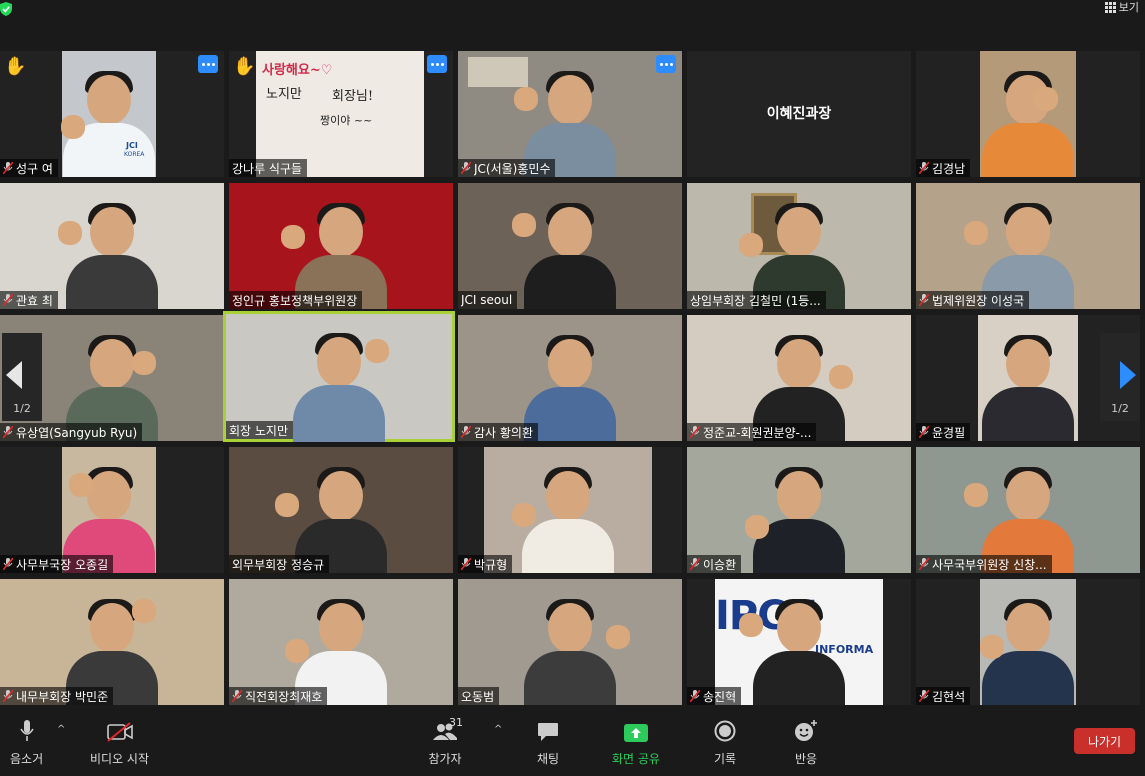 The height and width of the screenshot is (776, 1145). Describe the element at coordinates (339, 376) in the screenshot. I see `video-tile-active-speaker: 회장 노지만` at that location.